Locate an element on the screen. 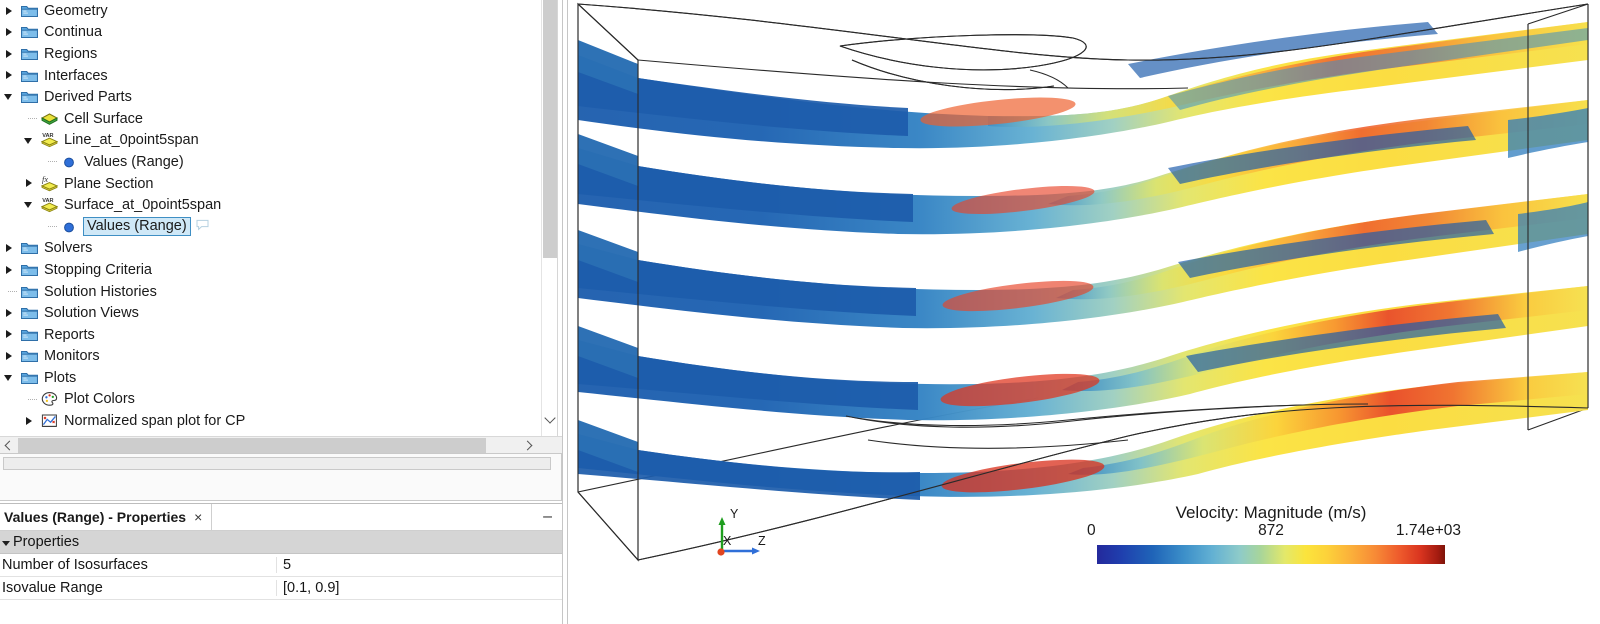 This screenshot has height=624, width=1600. tree-item-label: Continua is located at coordinates (73, 32).